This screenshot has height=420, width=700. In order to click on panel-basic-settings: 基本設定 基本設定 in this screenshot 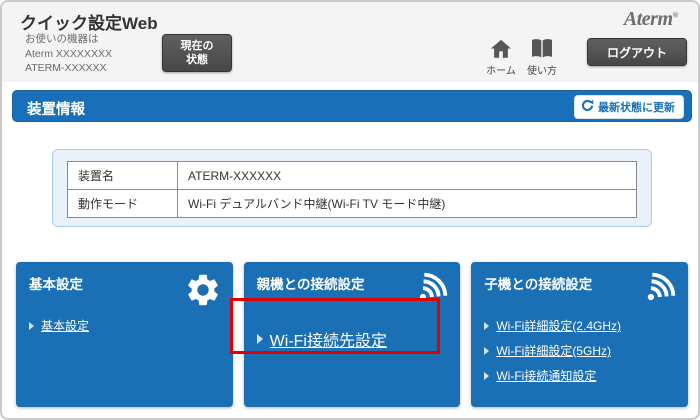, I will do `click(124, 334)`.